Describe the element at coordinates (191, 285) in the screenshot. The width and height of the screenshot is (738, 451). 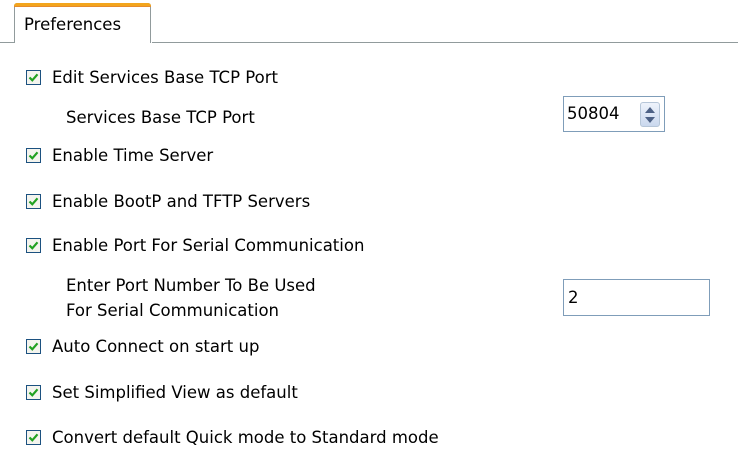
I see `serial-port-label-line1: Enter Port Number To Be Used` at that location.